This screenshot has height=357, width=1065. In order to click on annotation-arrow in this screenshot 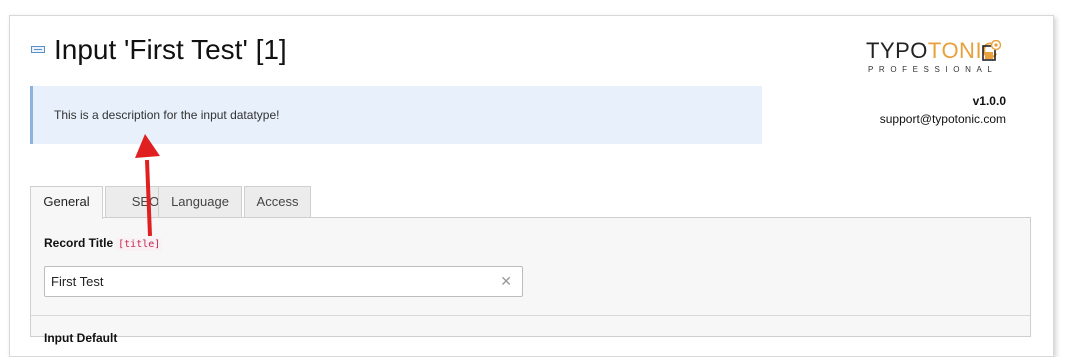, I will do `click(147, 185)`.